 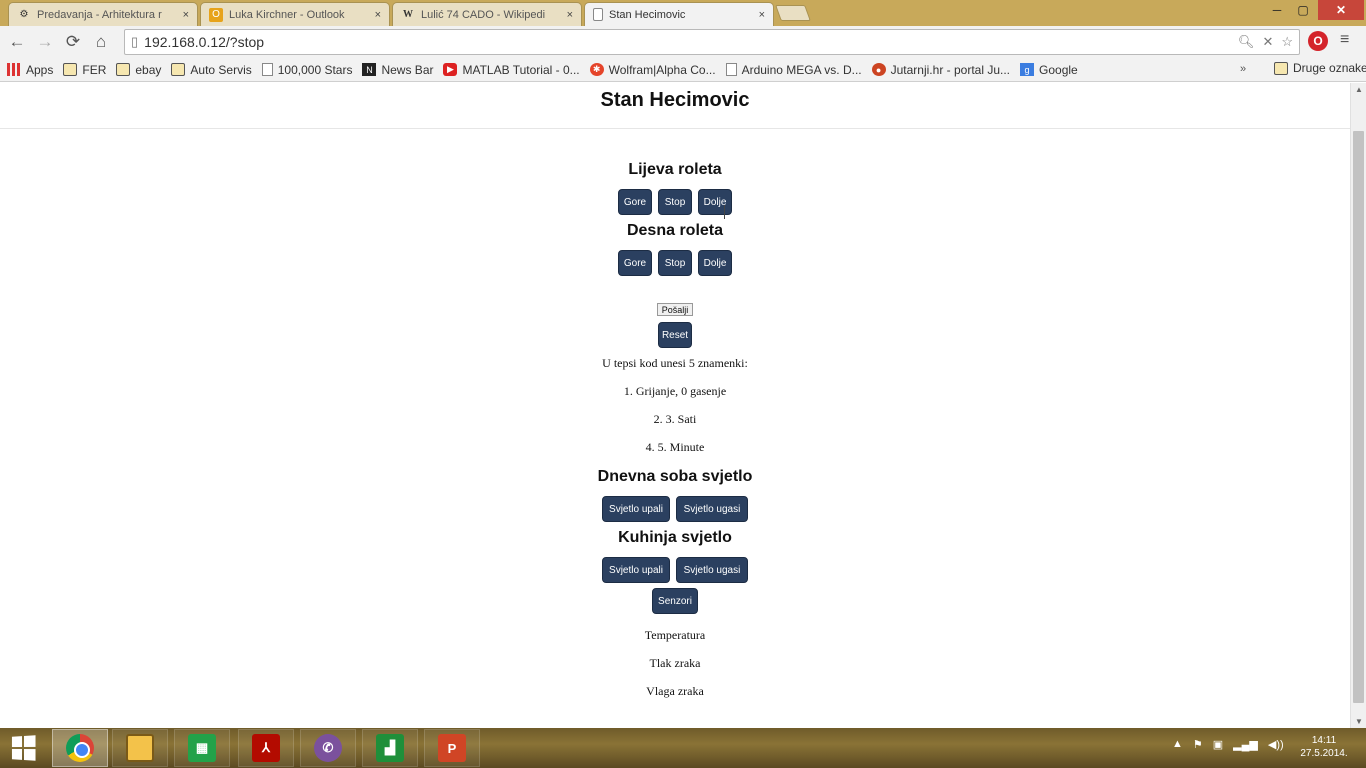 I want to click on system-tray: ▲ ⚑ ▣ ▂▄▆ ◀)), so click(x=1228, y=744).